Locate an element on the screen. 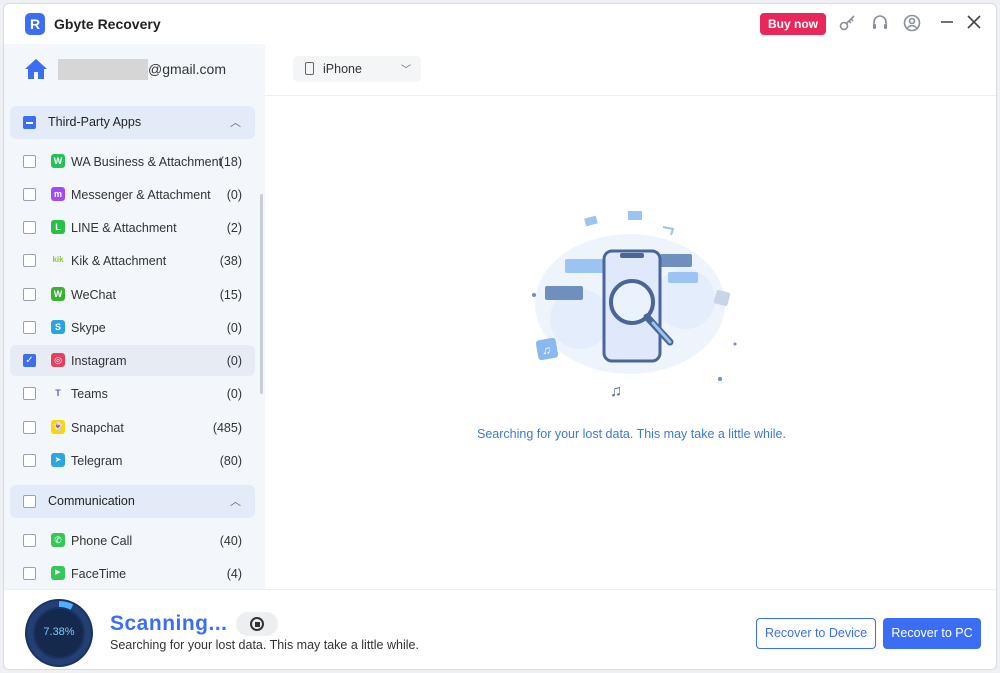 The image size is (1000, 673). item-name: WA Business & Attachment is located at coordinates (146, 162).